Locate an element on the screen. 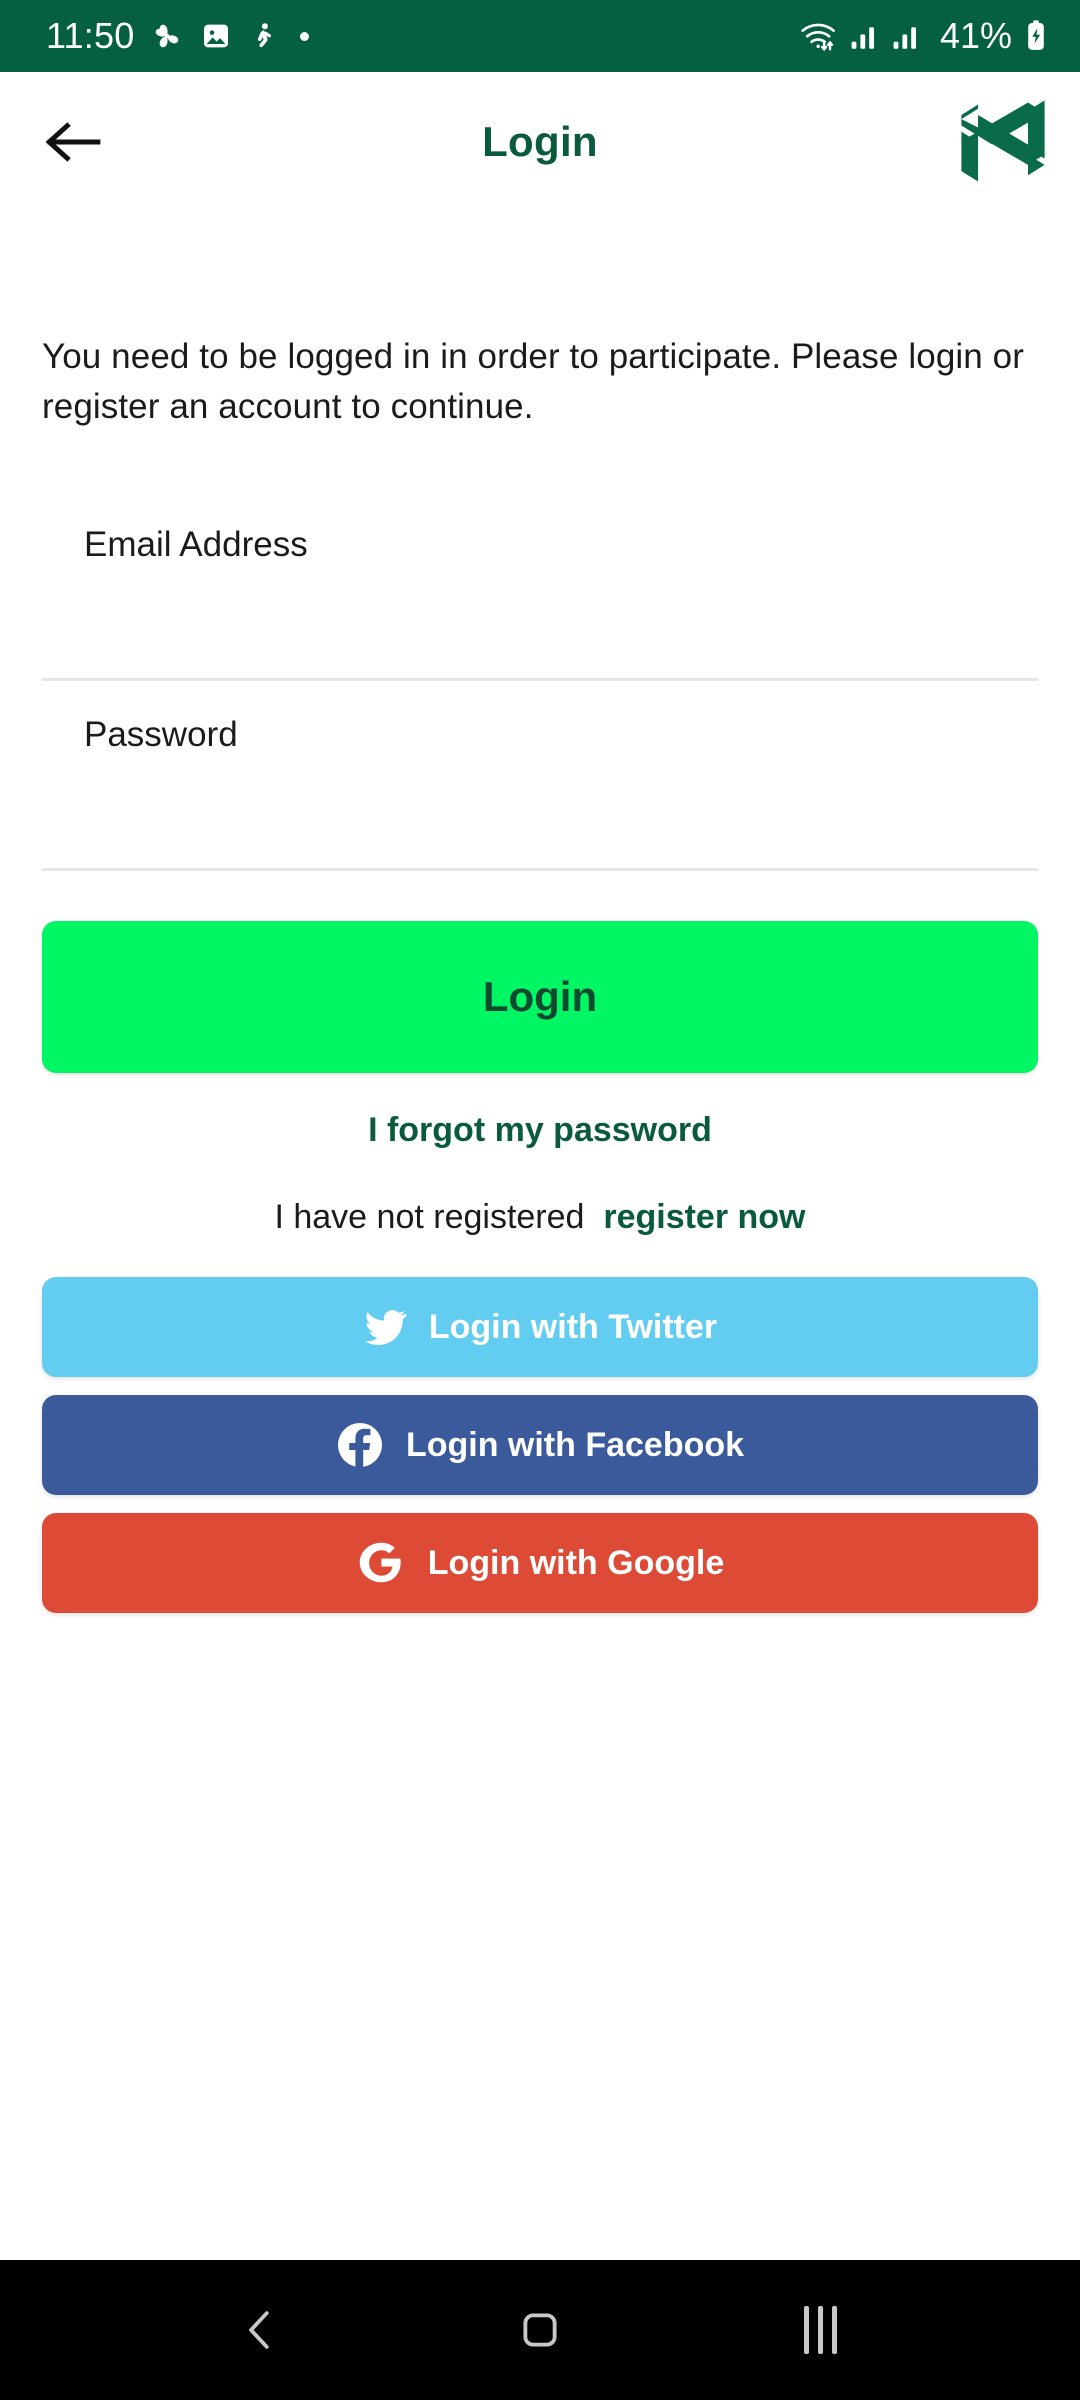  status-bar-clock: 11:50 is located at coordinates (90, 35).